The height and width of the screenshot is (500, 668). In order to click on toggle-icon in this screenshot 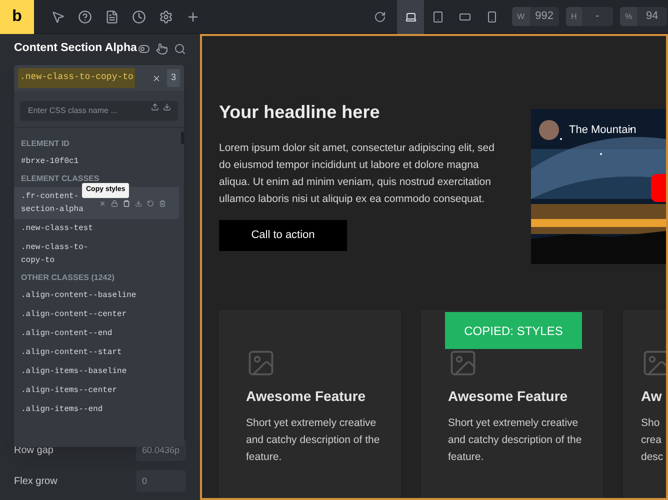, I will do `click(144, 49)`.